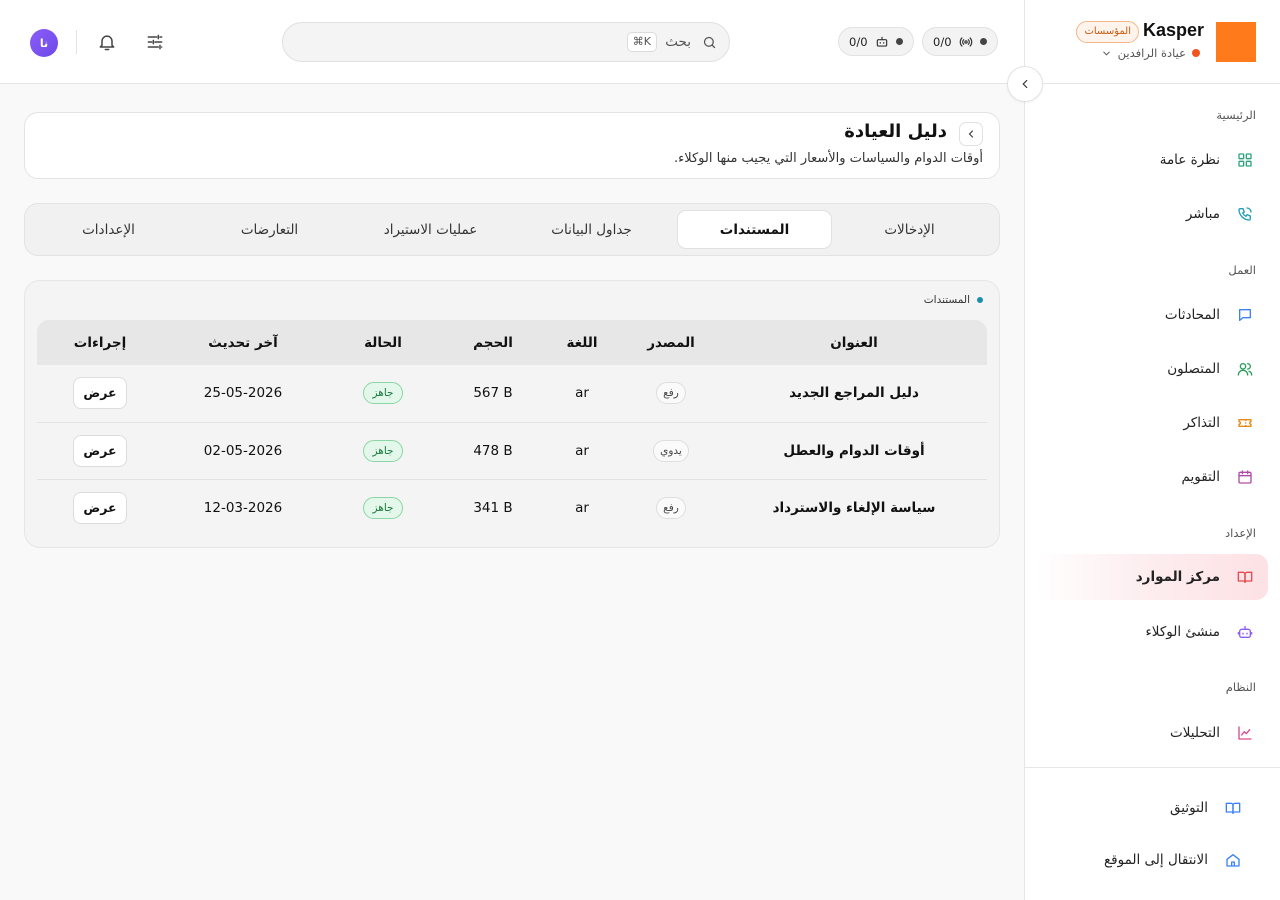  What do you see at coordinates (493, 507) in the screenshot?
I see `size-cell: 341 B` at bounding box center [493, 507].